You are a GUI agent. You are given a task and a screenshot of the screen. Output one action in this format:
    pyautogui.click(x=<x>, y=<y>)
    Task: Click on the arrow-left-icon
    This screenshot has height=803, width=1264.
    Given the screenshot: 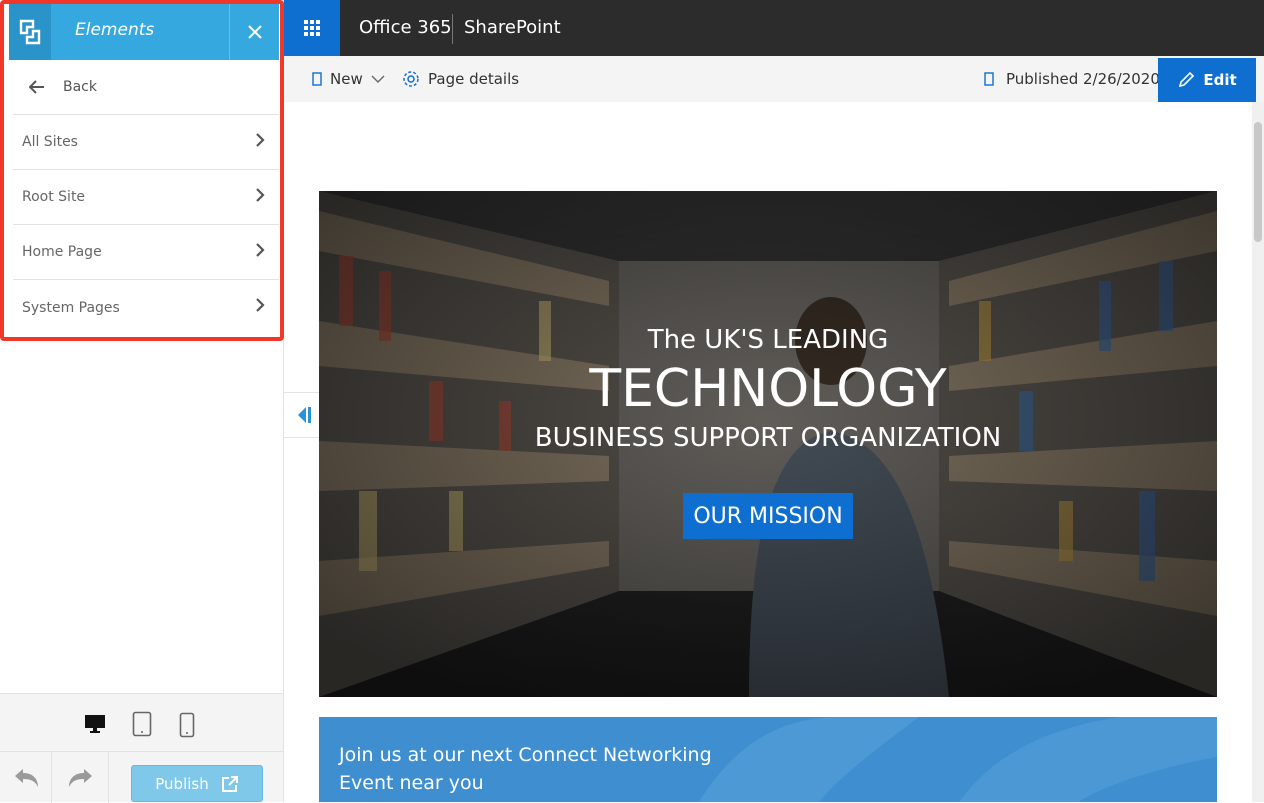 What is the action you would take?
    pyautogui.click(x=36, y=87)
    